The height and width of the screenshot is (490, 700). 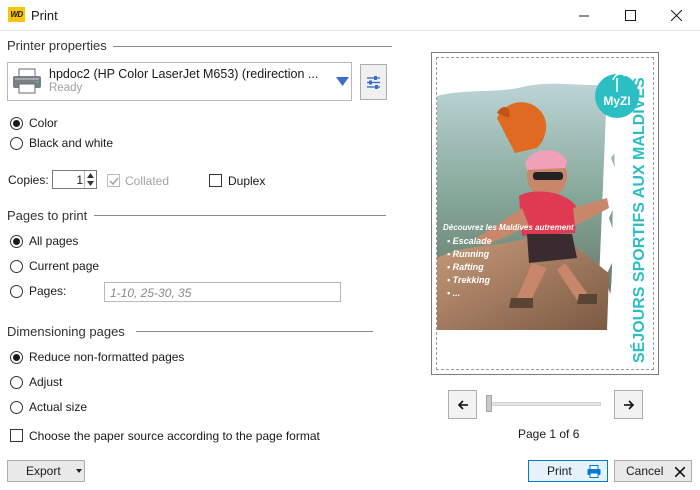 What do you see at coordinates (50, 215) in the screenshot?
I see `pages-to-print-header: Pages to print` at bounding box center [50, 215].